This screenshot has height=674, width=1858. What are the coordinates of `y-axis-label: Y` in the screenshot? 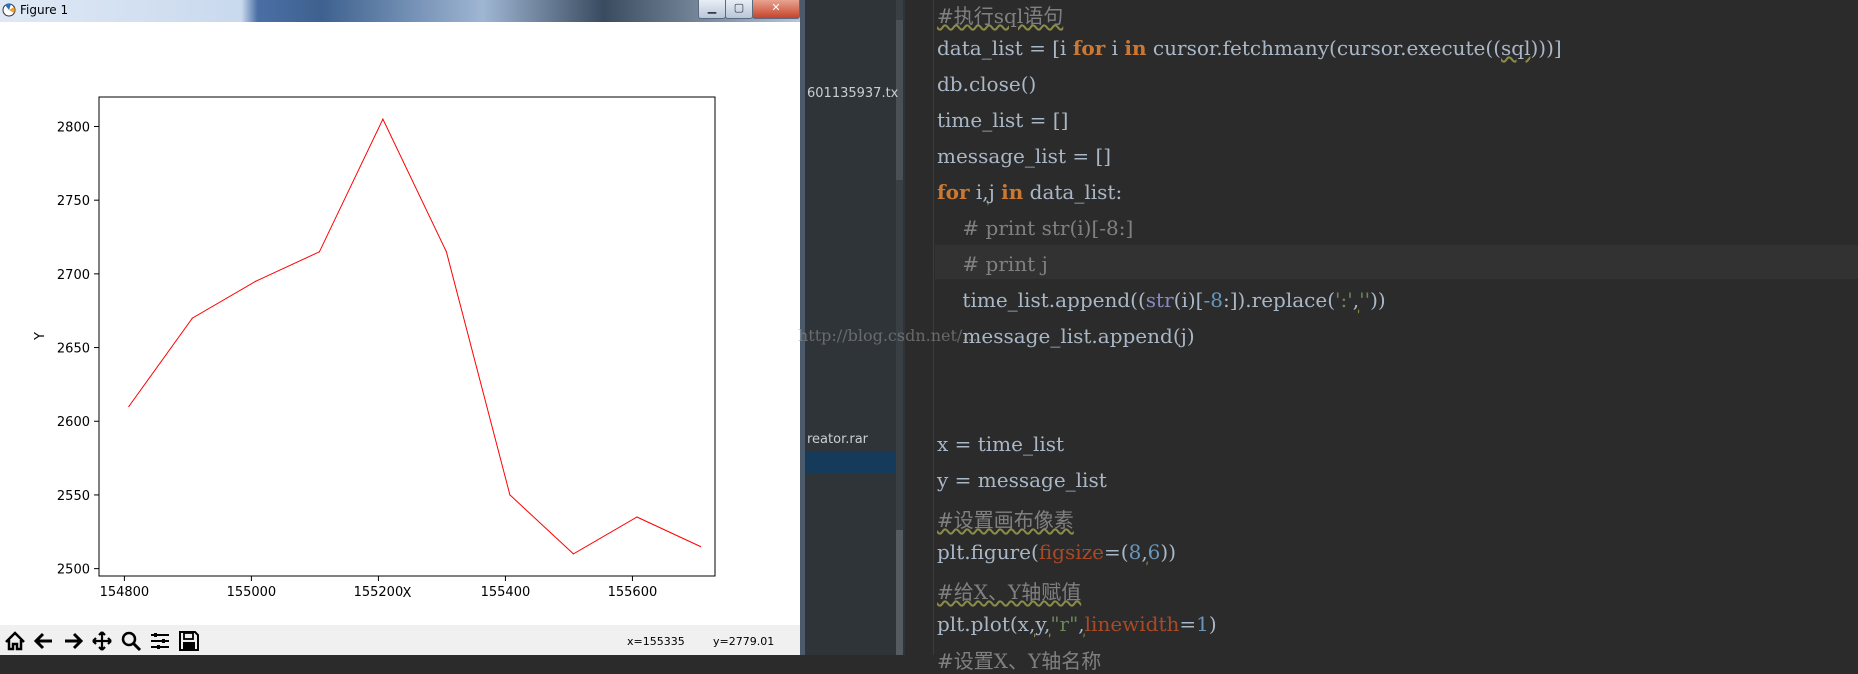 It's located at (40, 336).